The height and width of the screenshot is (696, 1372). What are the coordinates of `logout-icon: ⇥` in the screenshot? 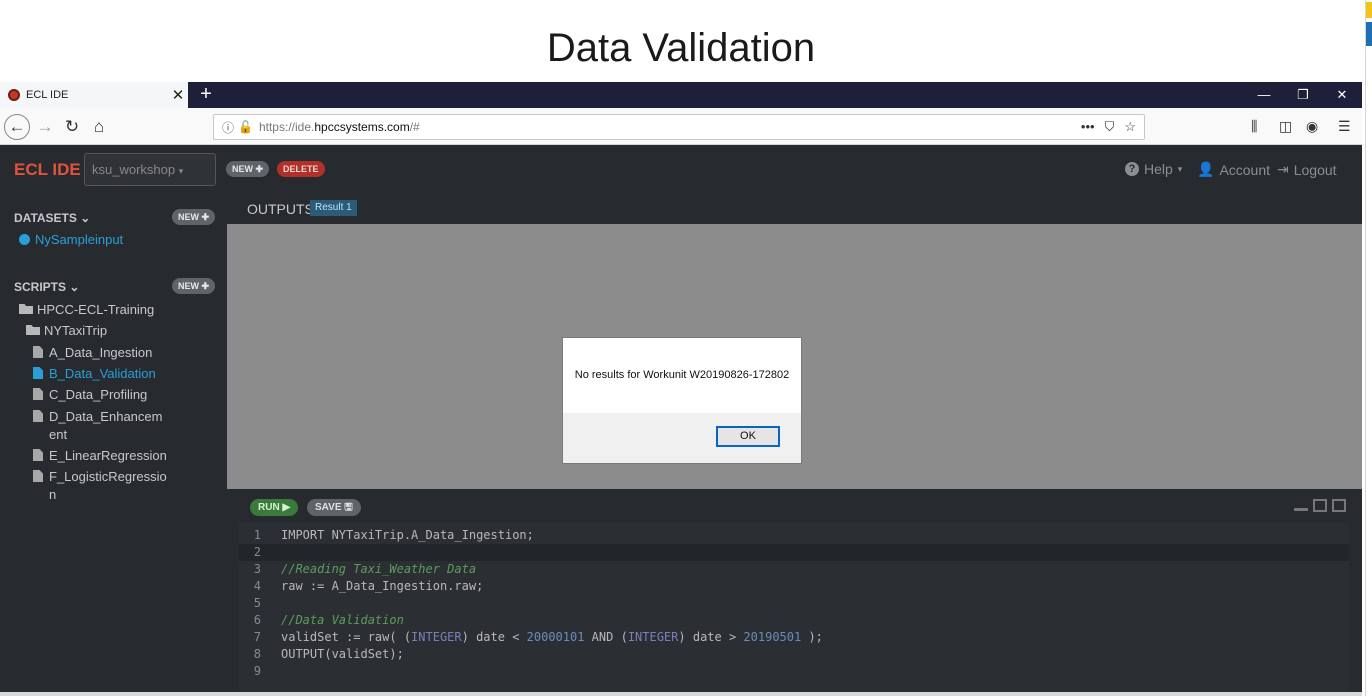 It's located at (1283, 169).